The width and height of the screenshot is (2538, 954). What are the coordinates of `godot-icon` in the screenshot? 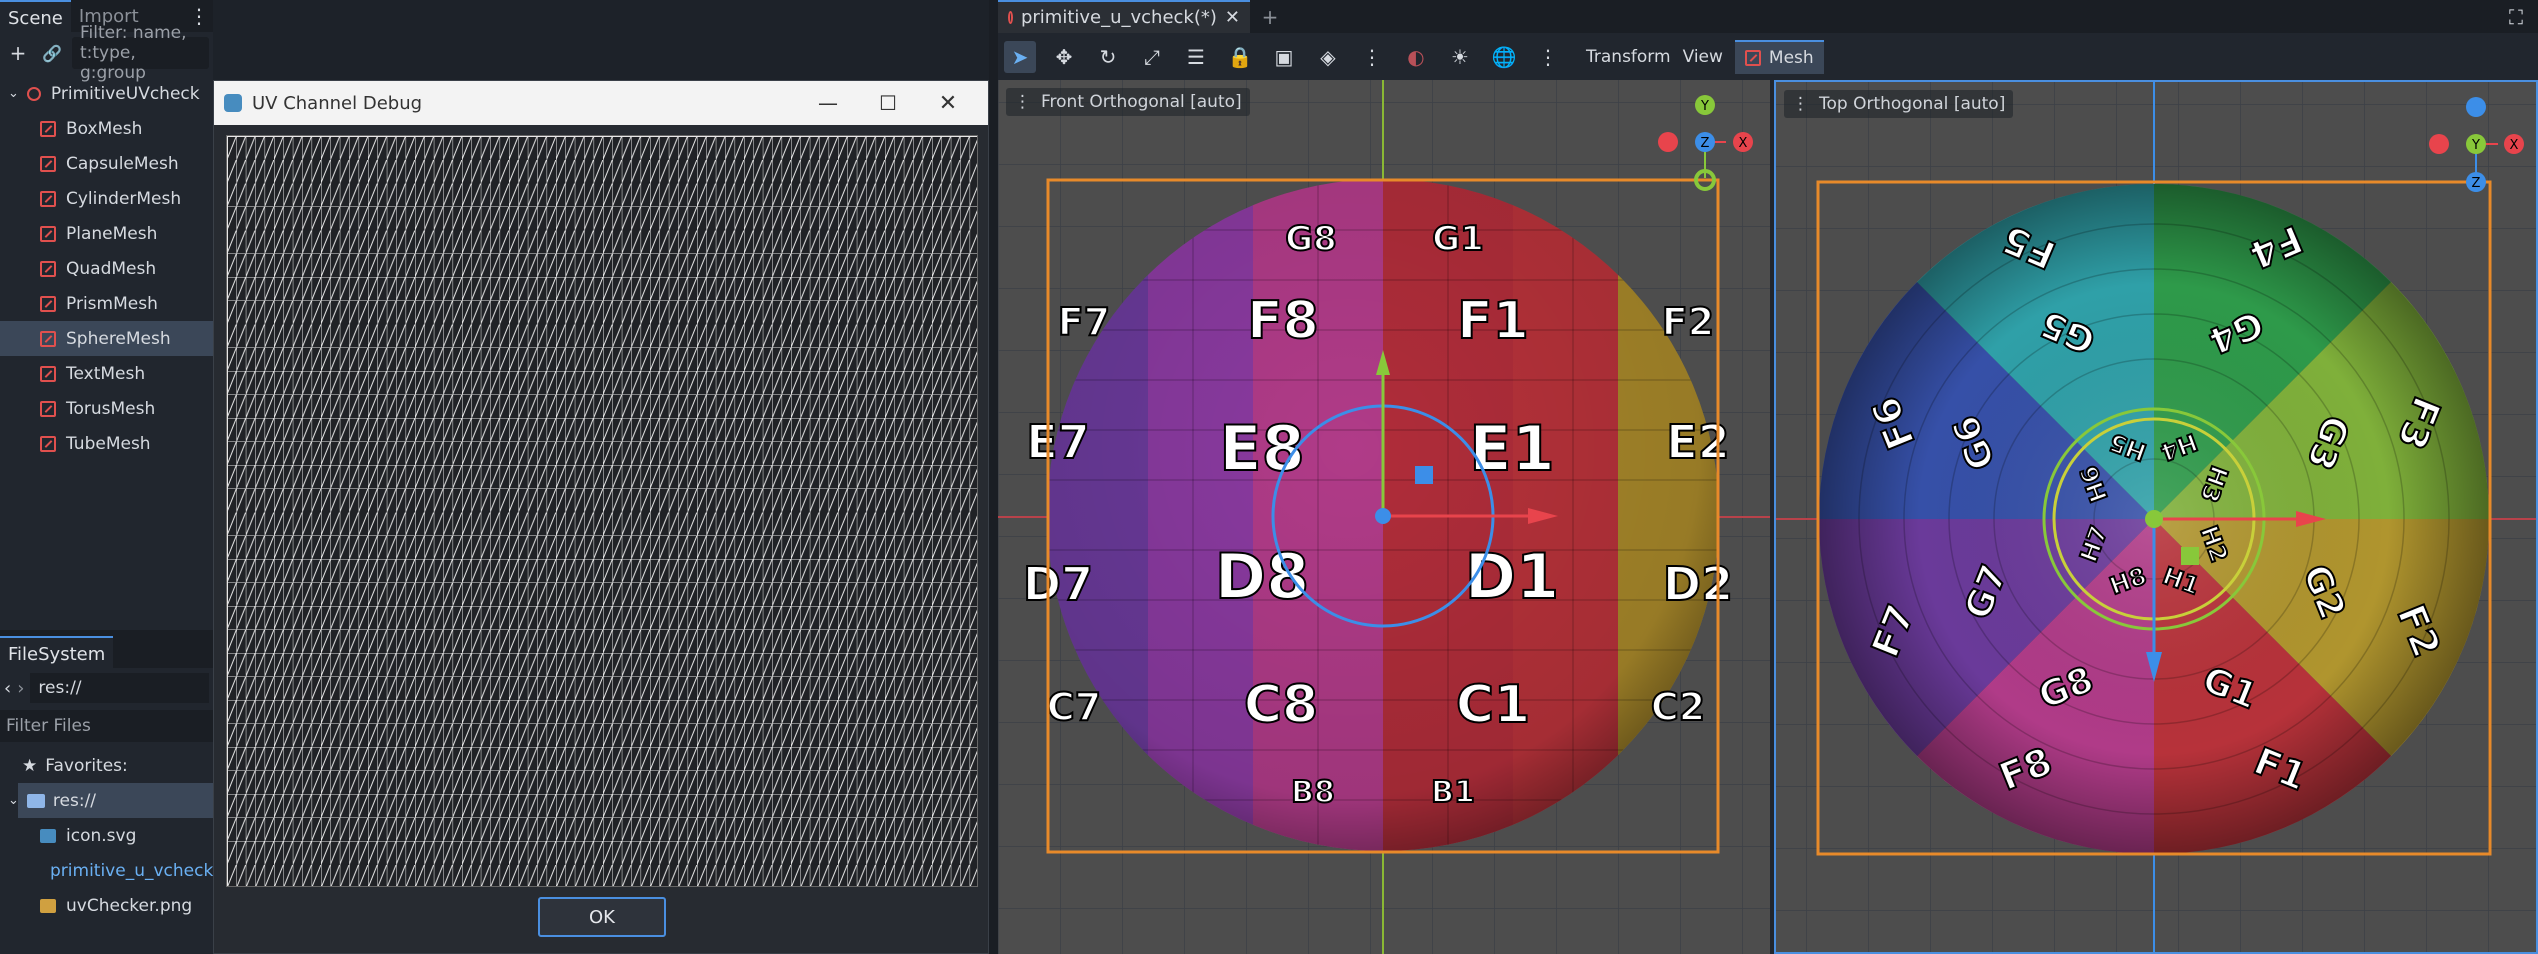 It's located at (233, 103).